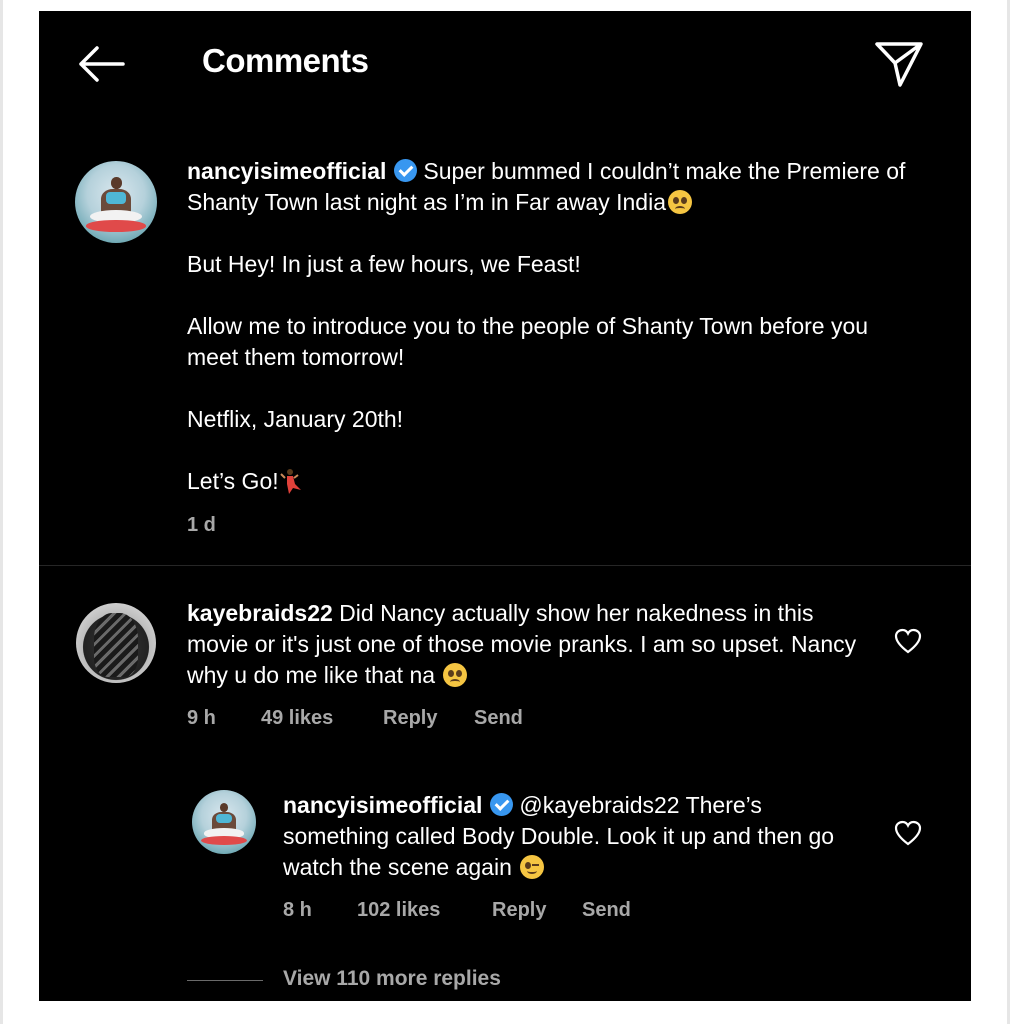 This screenshot has height=1024, width=1010. Describe the element at coordinates (398, 910) in the screenshot. I see `reply-likes: 102 likes` at that location.